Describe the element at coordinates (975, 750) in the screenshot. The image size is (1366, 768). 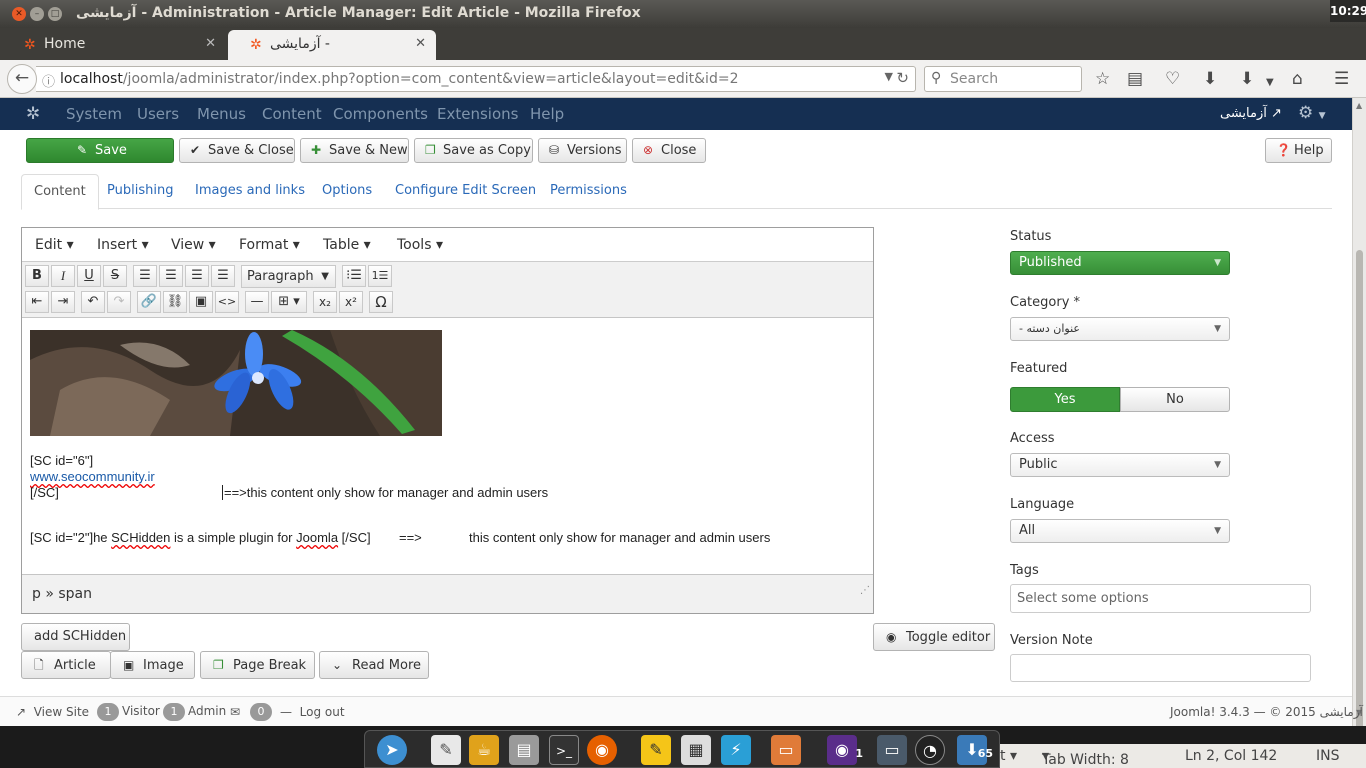
I see `software-updater-icon: ⬇ 65` at that location.